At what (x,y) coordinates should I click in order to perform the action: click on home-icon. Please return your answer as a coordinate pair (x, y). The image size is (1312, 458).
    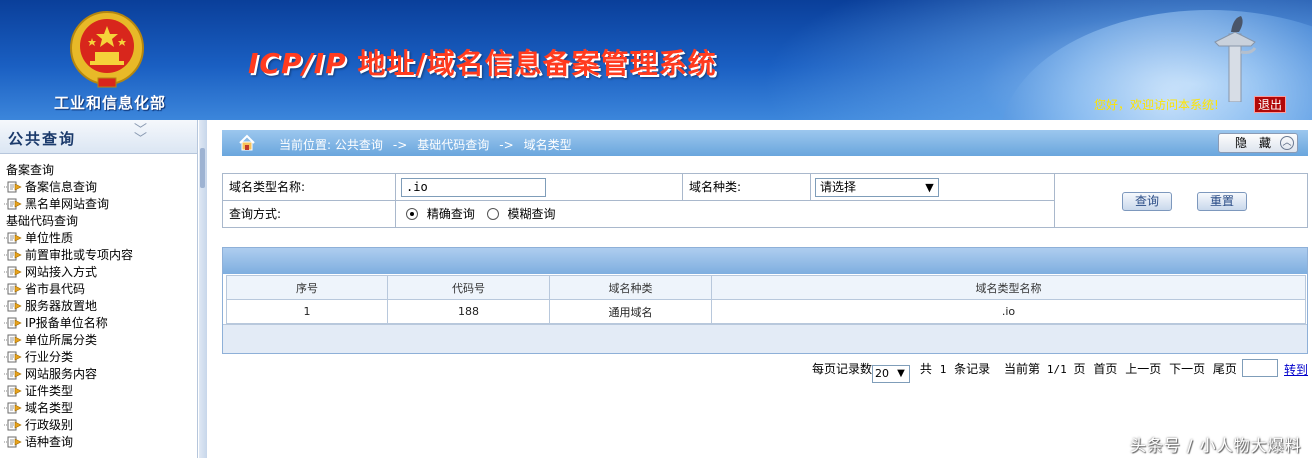
    Looking at the image, I should click on (247, 143).